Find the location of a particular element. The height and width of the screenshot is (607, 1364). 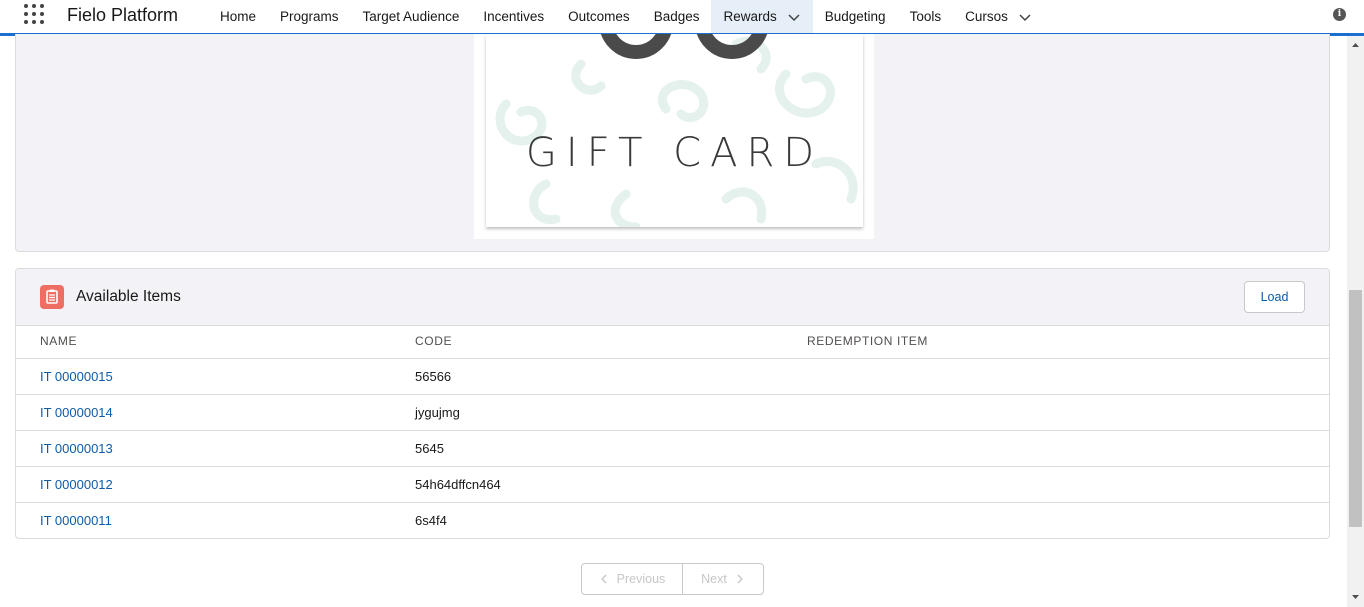

table-row: IT 00000015 56566 is located at coordinates (672, 376).